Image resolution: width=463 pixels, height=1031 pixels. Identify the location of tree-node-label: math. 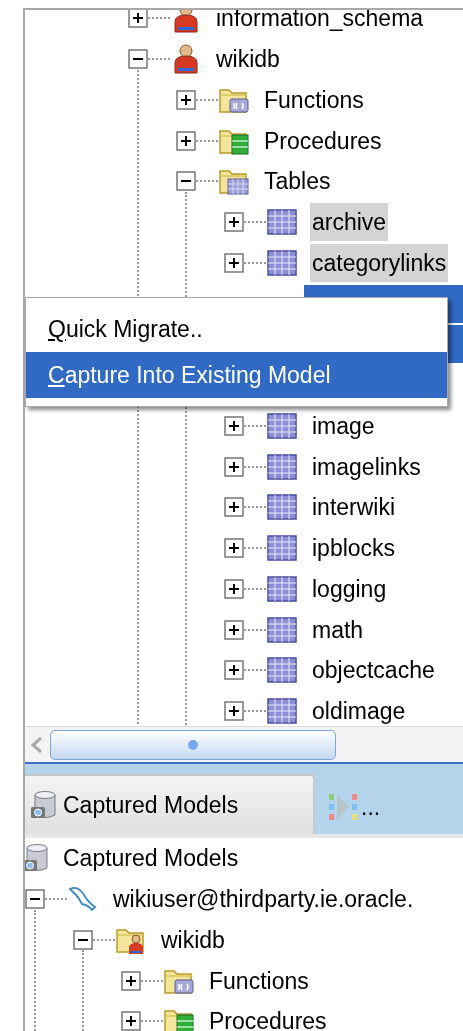
(338, 629).